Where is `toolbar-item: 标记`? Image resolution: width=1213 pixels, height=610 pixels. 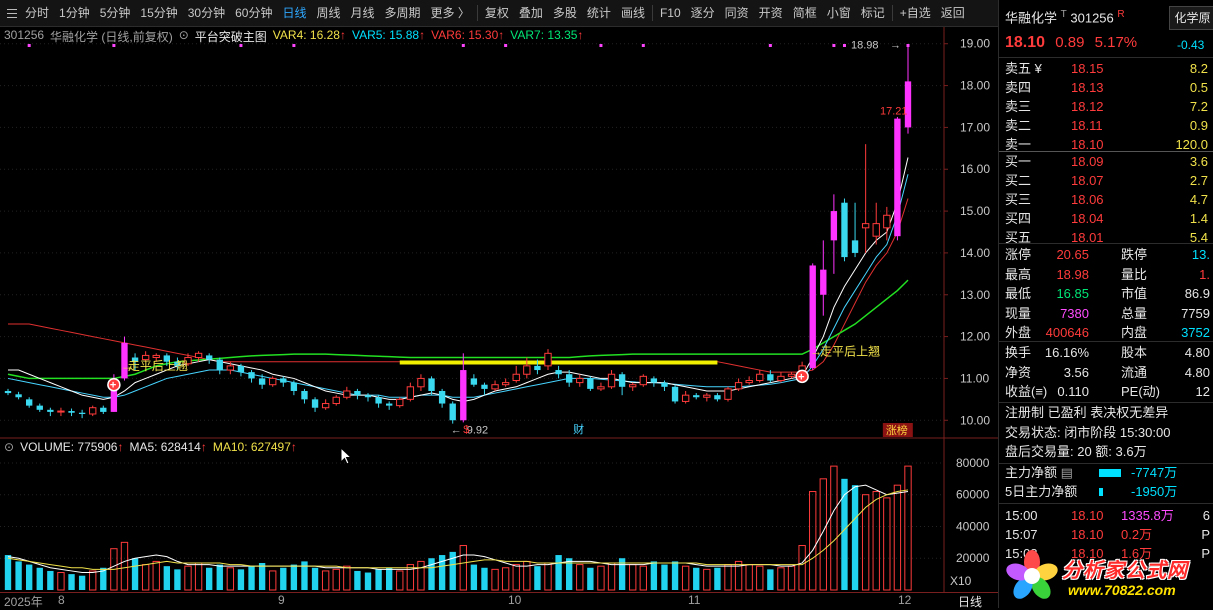 toolbar-item: 标记 is located at coordinates (873, 13).